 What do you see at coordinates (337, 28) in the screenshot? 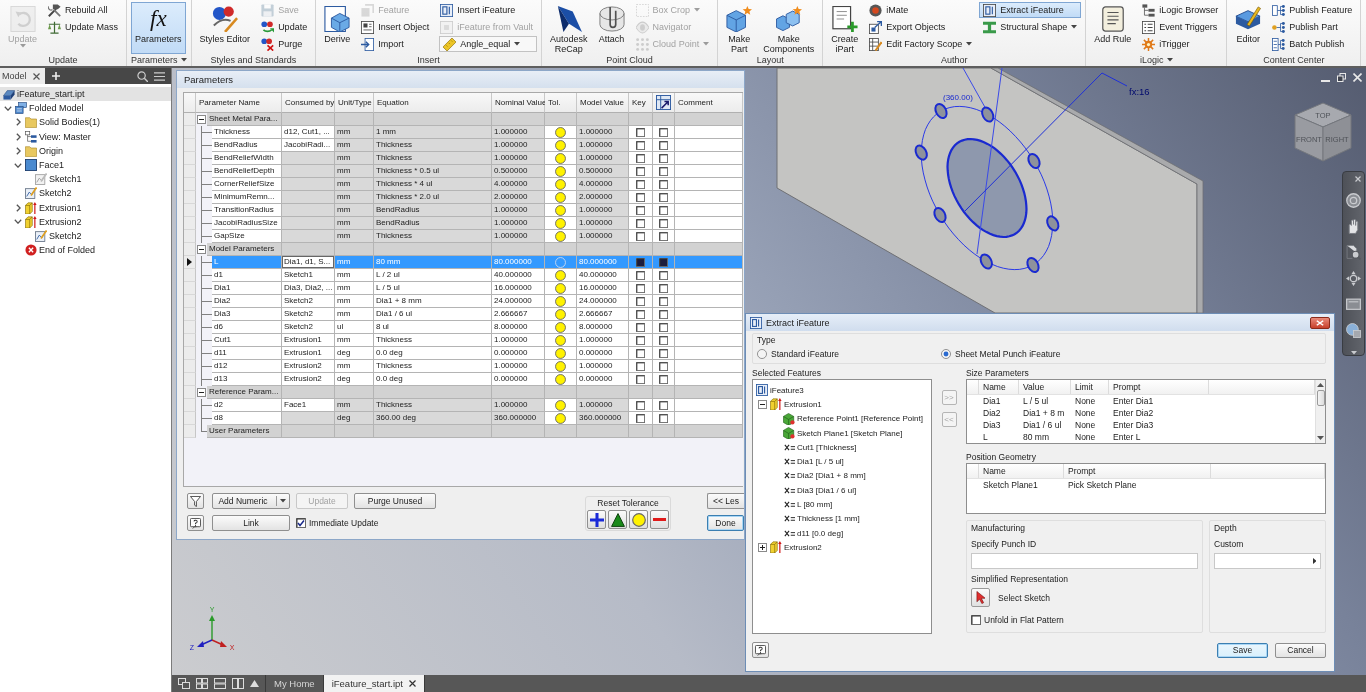
I see `ribbon-button: Derive` at bounding box center [337, 28].